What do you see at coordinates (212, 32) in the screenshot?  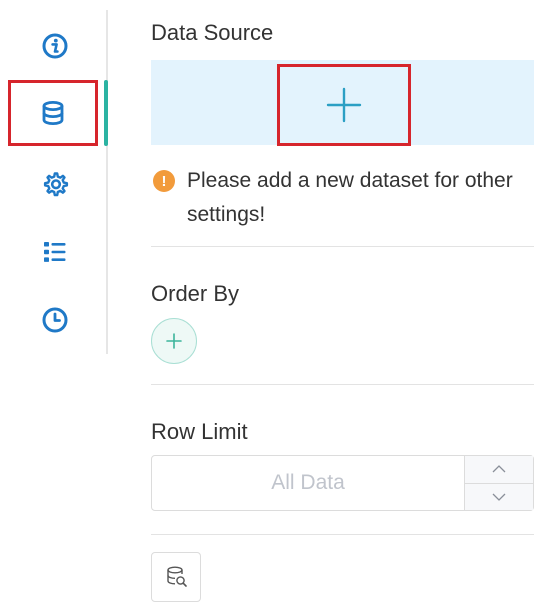 I see `data-source-title: Data Source` at bounding box center [212, 32].